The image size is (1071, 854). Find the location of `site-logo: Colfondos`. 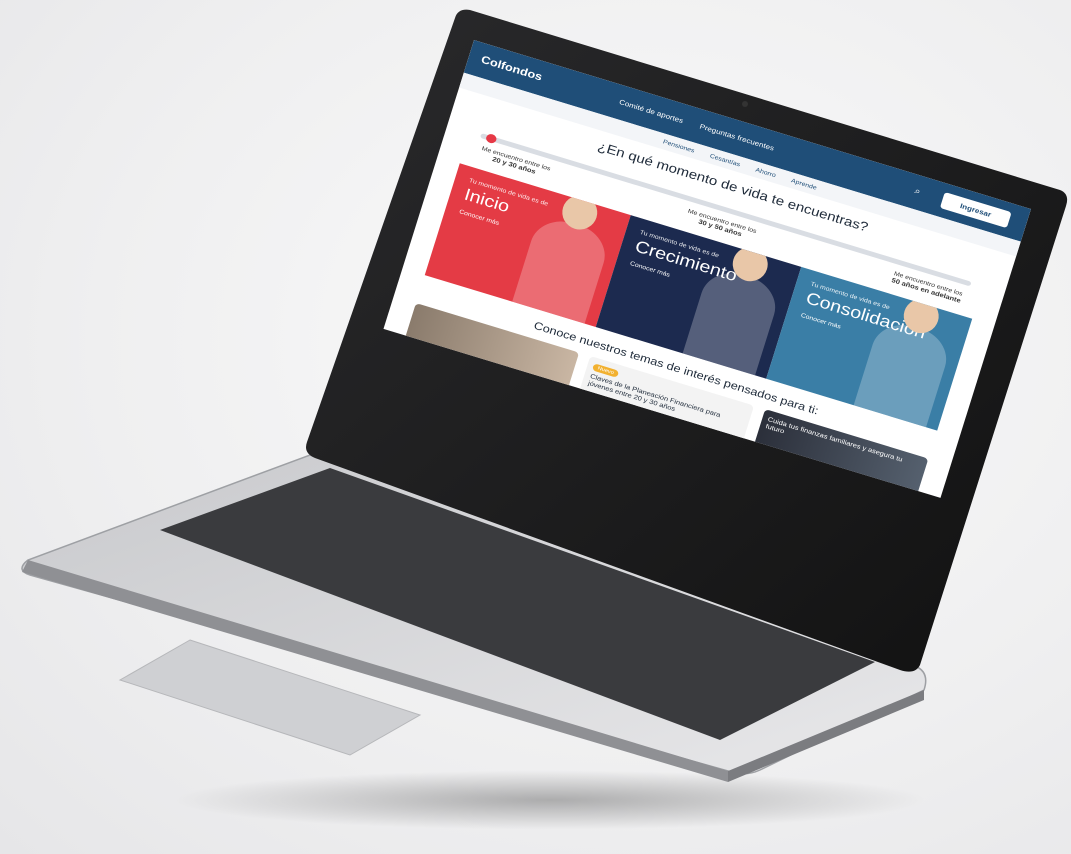

site-logo: Colfondos is located at coordinates (512, 68).